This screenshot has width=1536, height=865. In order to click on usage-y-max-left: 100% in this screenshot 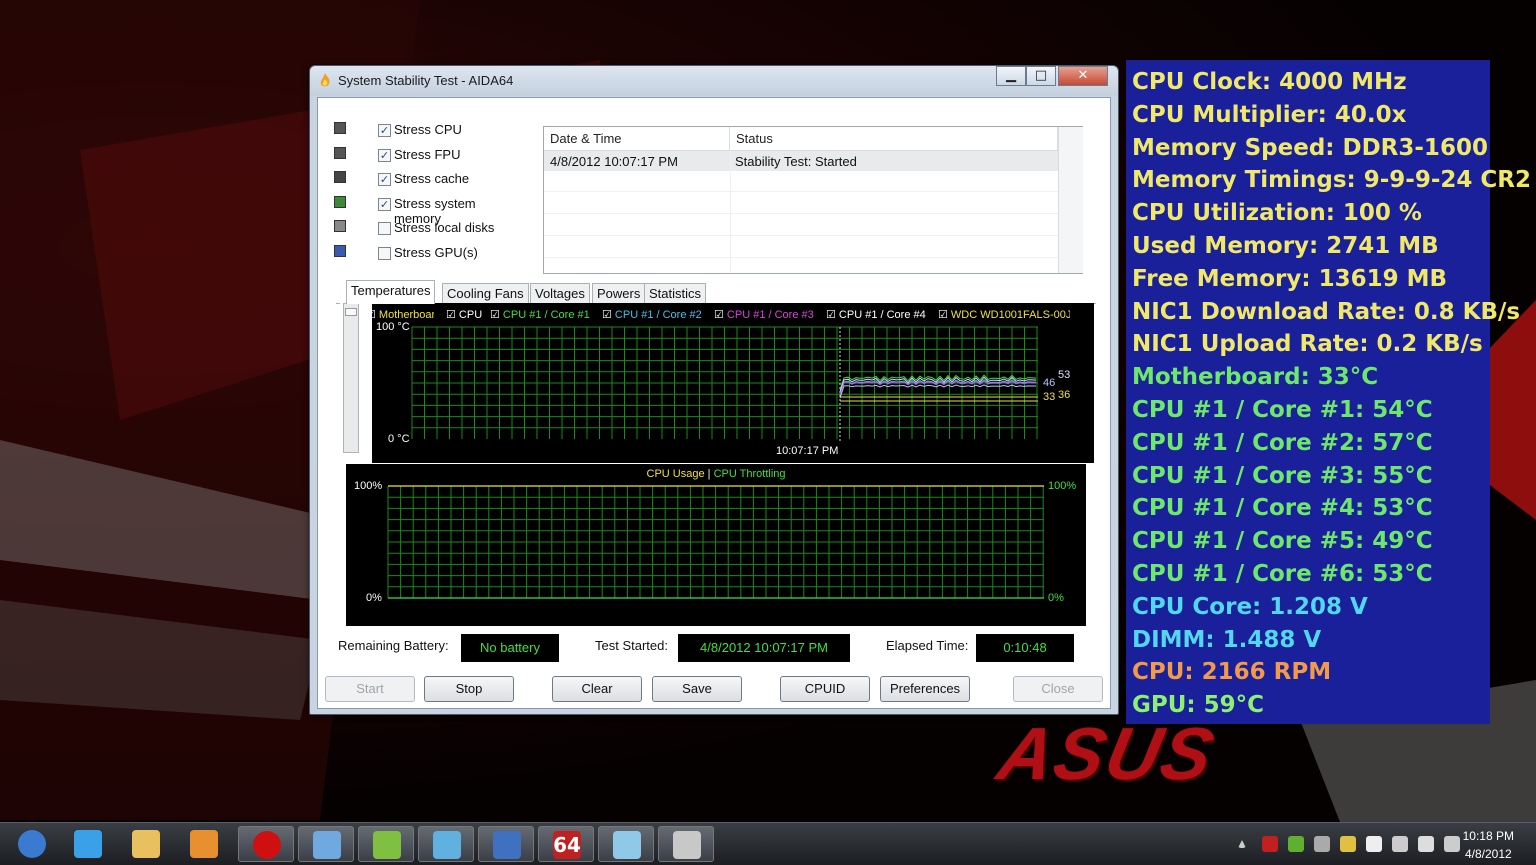, I will do `click(368, 486)`.